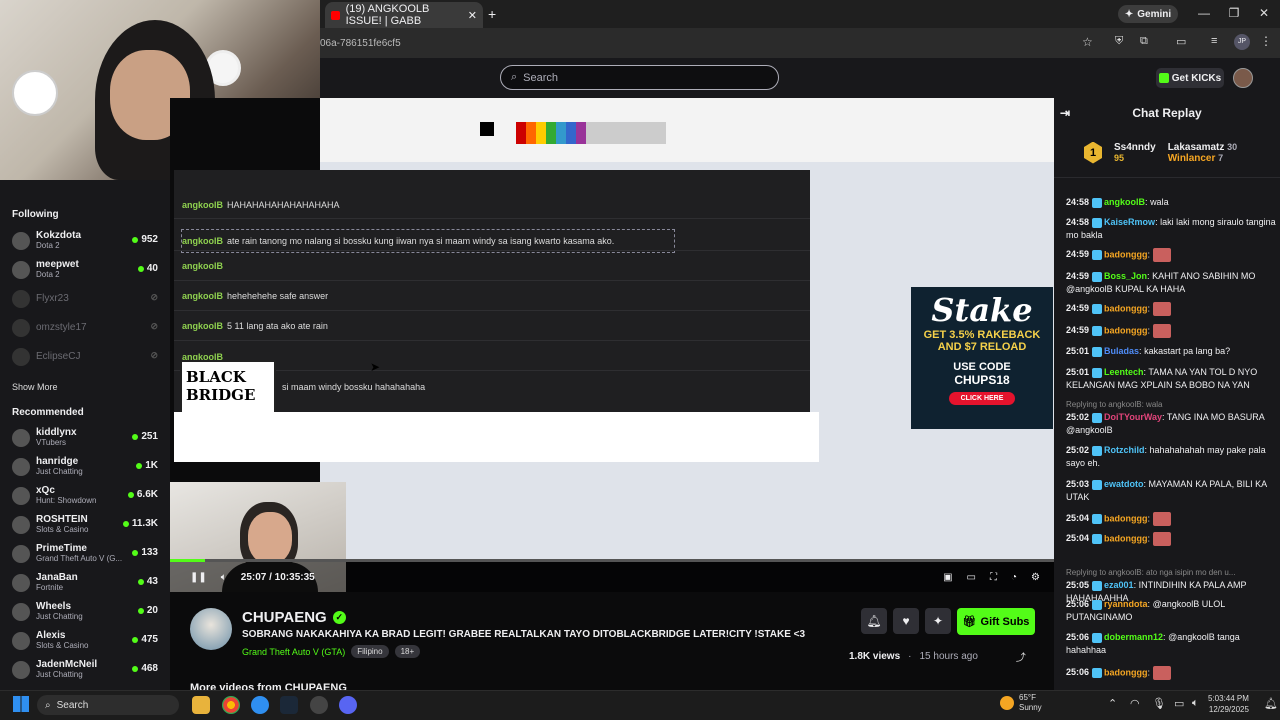 The image size is (1280, 720). Describe the element at coordinates (1065, 113) in the screenshot. I see `collapse-chat-icon: ⇥` at that location.